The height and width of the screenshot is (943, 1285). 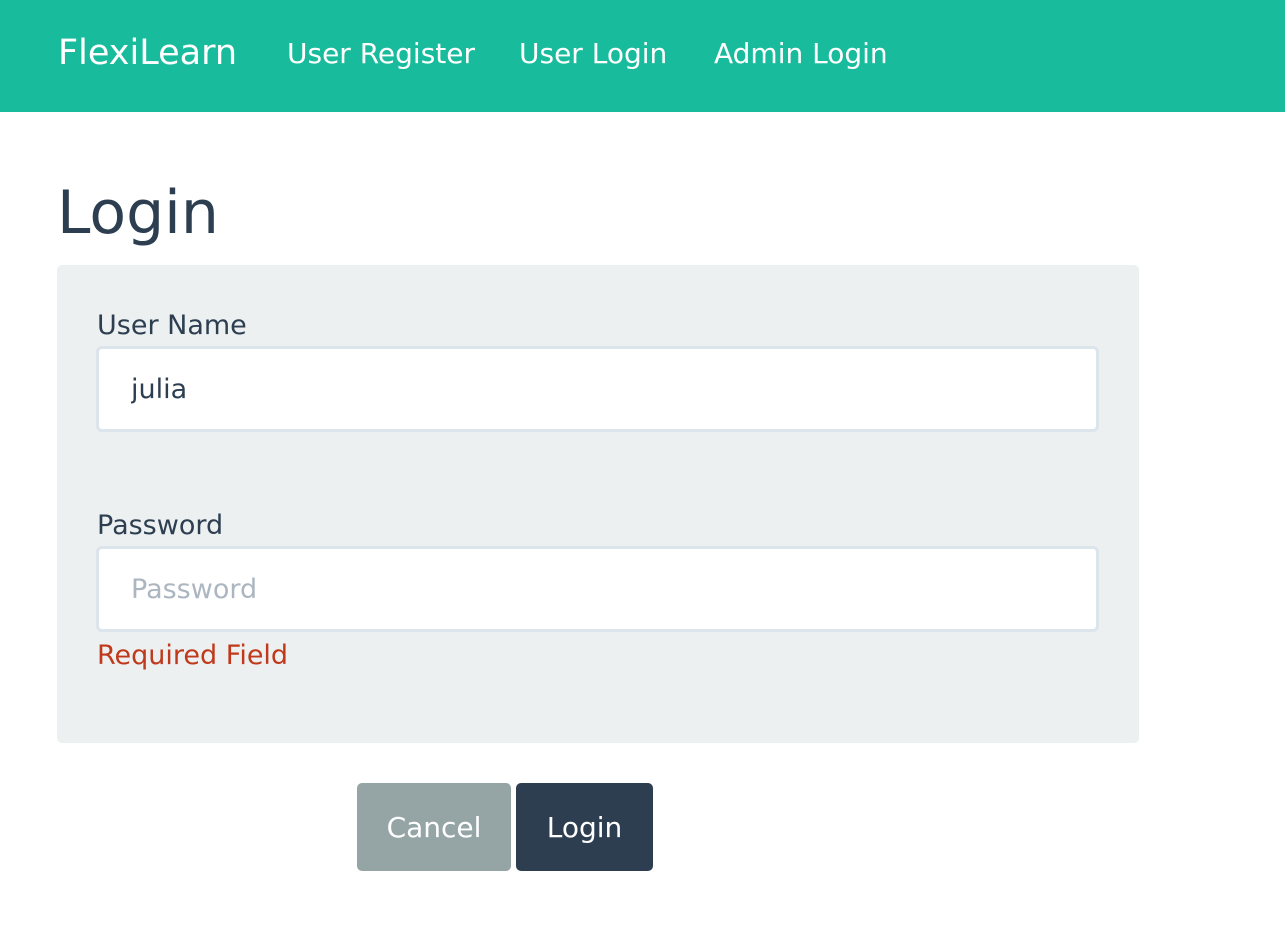 I want to click on nav-link-admin-login: Admin Login, so click(x=801, y=54).